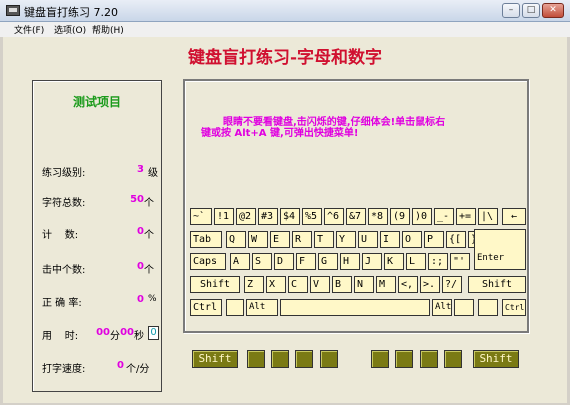  What do you see at coordinates (215, 284) in the screenshot?
I see `key-left-shift: Shift` at bounding box center [215, 284].